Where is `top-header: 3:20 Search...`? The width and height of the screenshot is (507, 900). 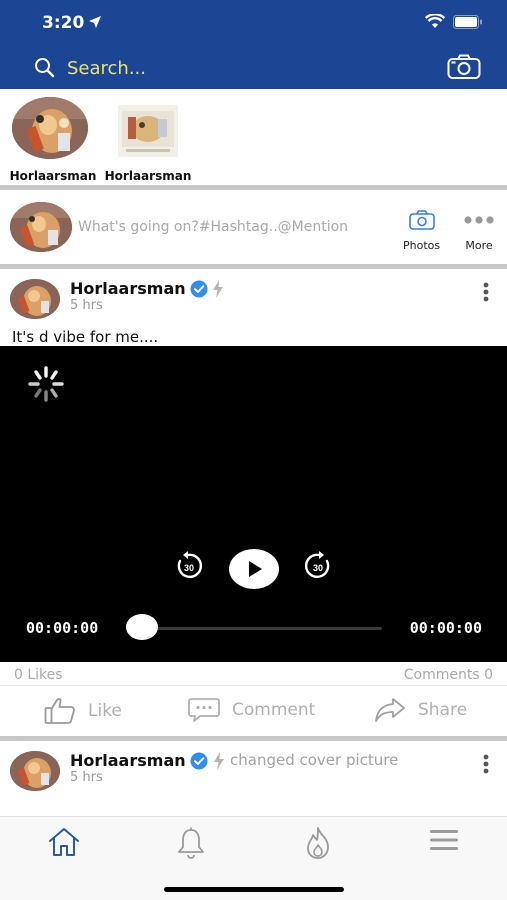
top-header: 3:20 Search... is located at coordinates (253, 44).